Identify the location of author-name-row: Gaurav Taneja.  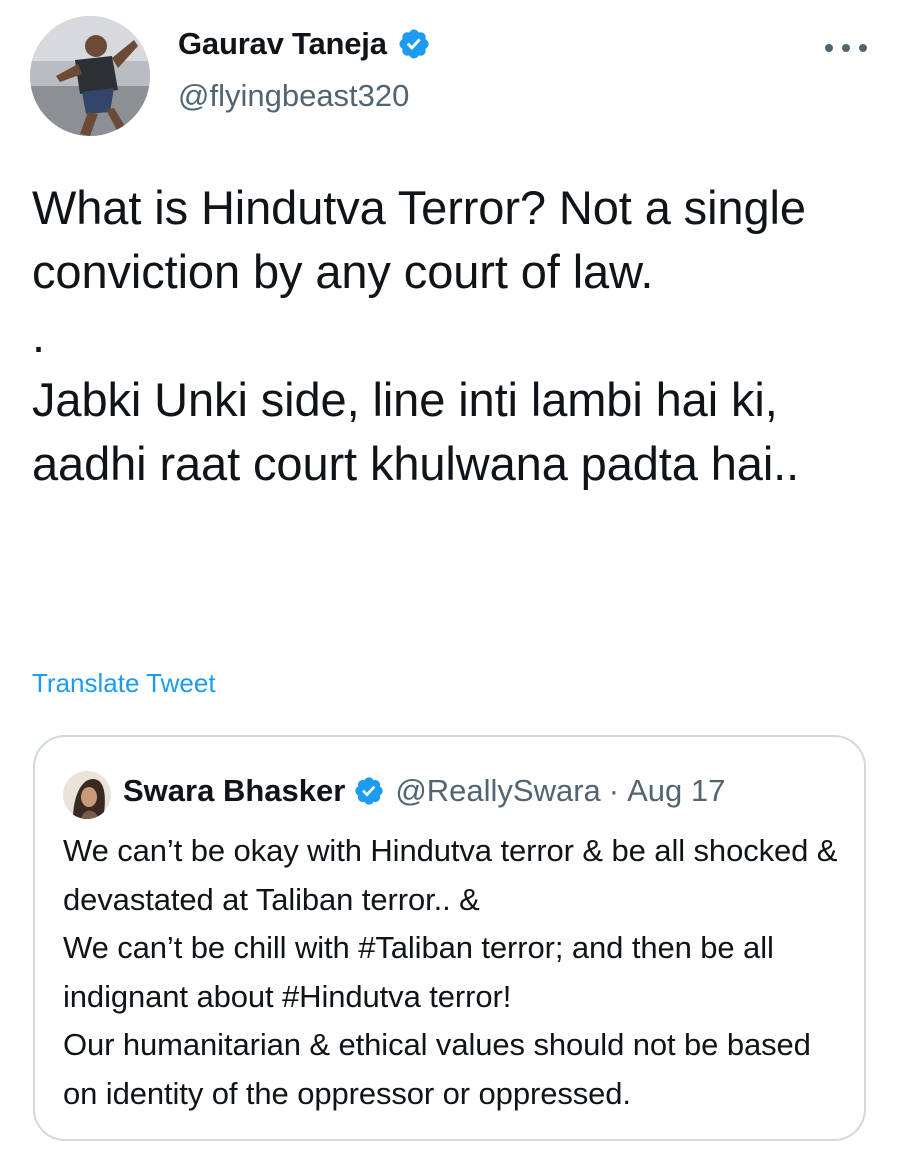
(304, 44).